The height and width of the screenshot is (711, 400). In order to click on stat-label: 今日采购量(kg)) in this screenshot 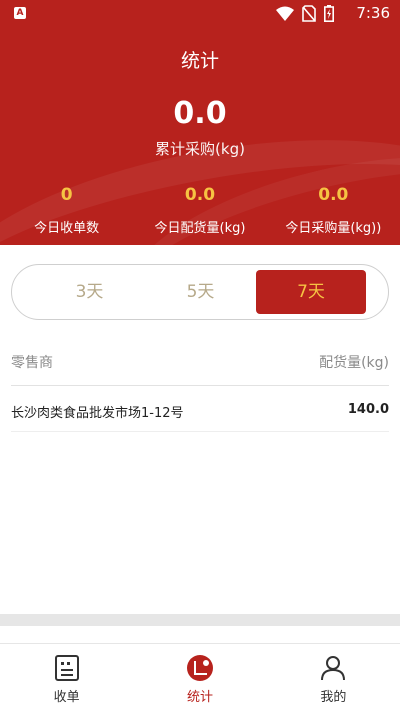, I will do `click(333, 228)`.